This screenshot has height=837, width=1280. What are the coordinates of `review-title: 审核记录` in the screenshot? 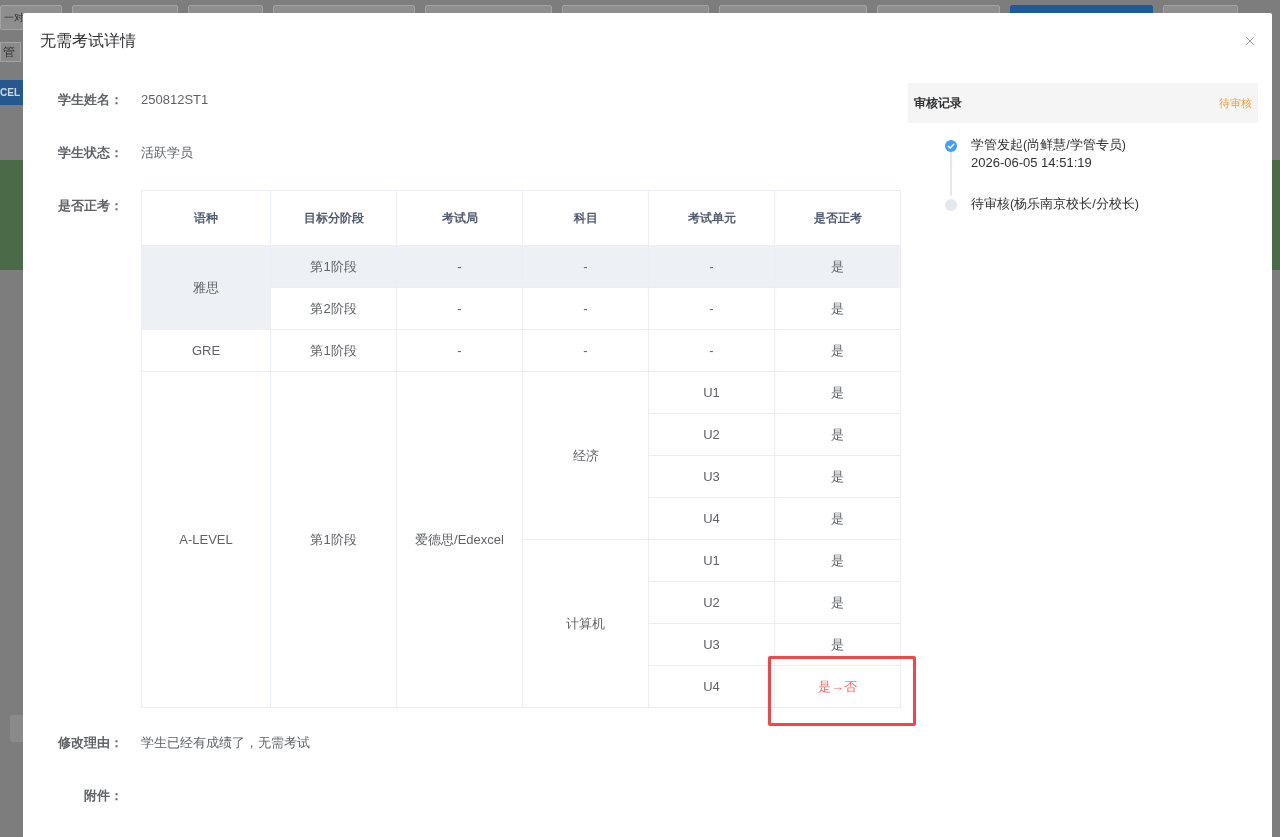 It's located at (938, 103).